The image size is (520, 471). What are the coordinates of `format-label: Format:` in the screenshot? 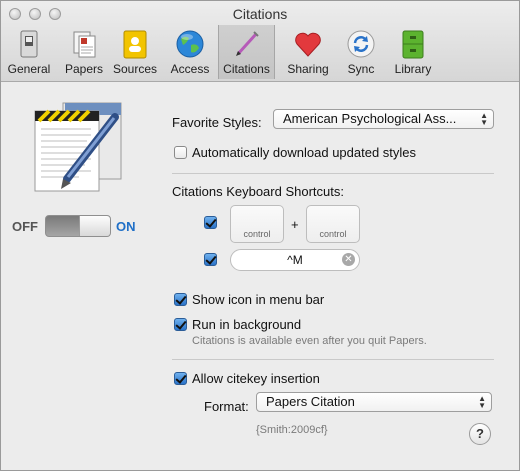 It's located at (226, 406).